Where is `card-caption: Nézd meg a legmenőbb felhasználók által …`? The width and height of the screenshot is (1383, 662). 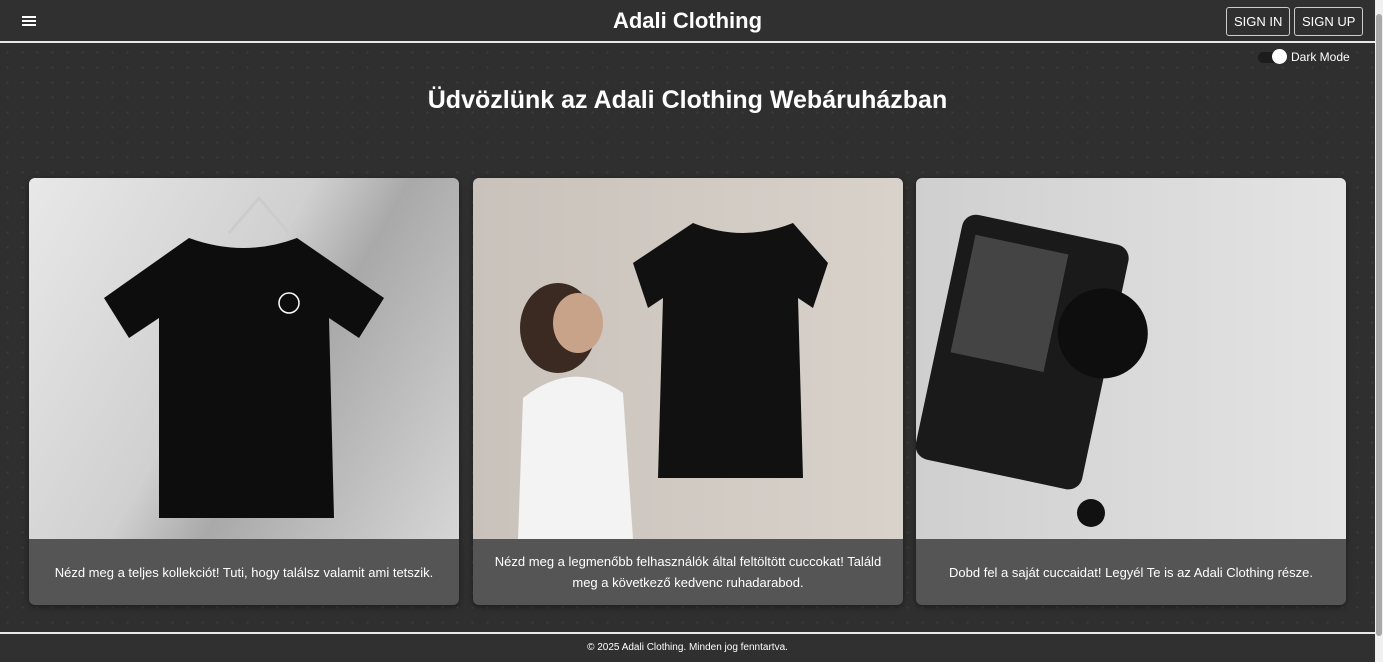 card-caption: Nézd meg a legmenőbb felhasználók által … is located at coordinates (688, 572).